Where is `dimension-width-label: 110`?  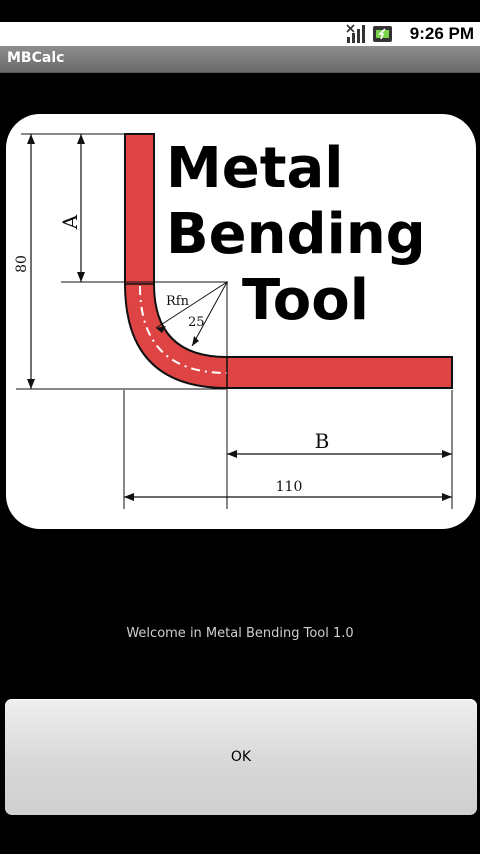
dimension-width-label: 110 is located at coordinates (289, 487).